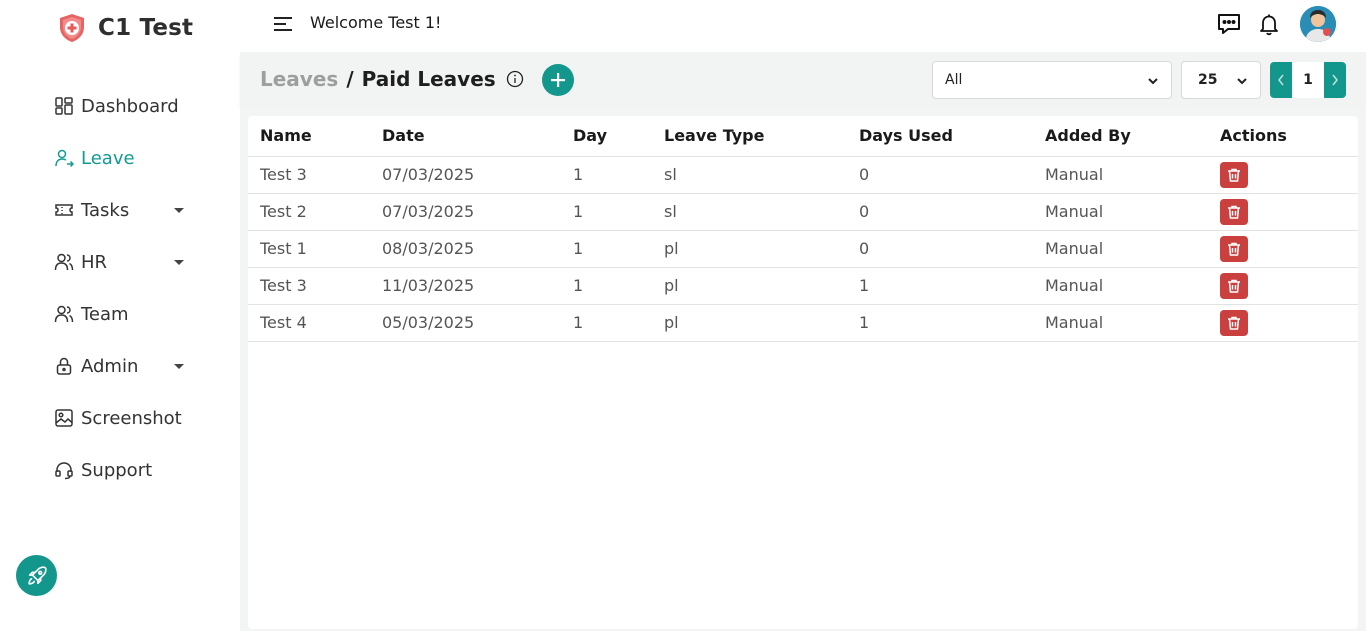 Image resolution: width=1366 pixels, height=631 pixels. I want to click on table-row: Test 3 07/03/2025 1 sl 0 Manual, so click(803, 175).